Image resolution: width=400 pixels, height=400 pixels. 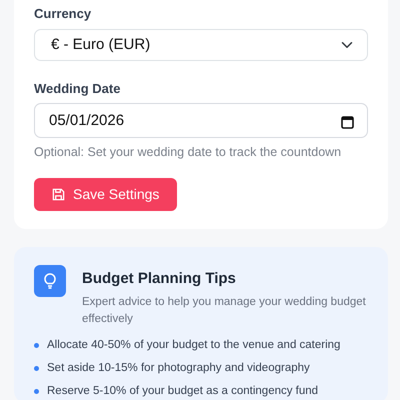 I want to click on help-text: Optional: Set your wedding date to track the countdown, so click(x=188, y=152).